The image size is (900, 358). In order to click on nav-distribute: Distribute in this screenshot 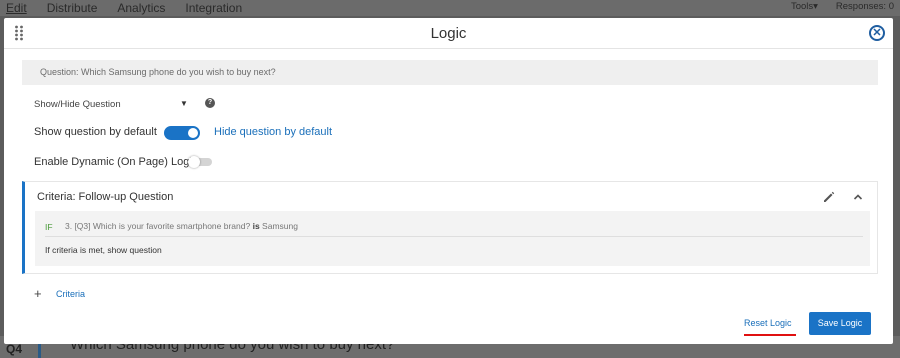, I will do `click(72, 8)`.